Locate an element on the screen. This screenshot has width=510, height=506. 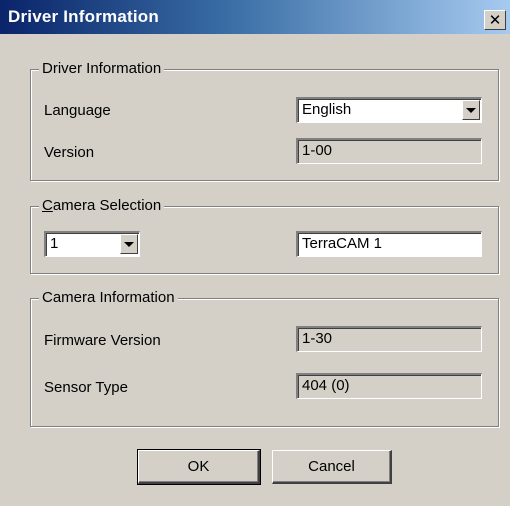
firmware-version-label: Firmware Version is located at coordinates (102, 340).